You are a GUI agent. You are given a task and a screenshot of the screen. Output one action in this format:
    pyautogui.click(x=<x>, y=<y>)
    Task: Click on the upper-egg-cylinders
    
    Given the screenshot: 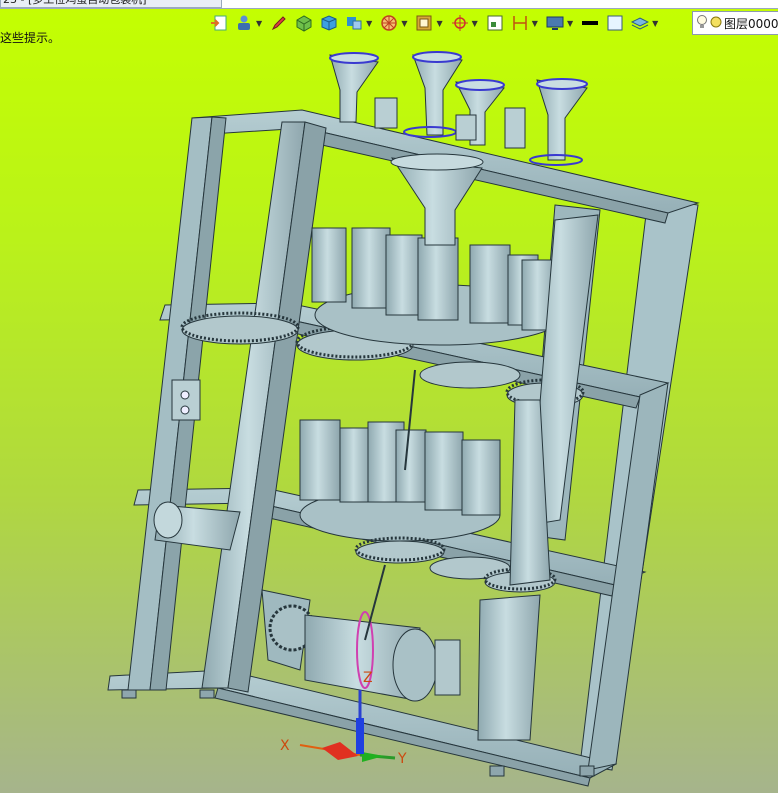 What is the action you would take?
    pyautogui.click(x=438, y=286)
    